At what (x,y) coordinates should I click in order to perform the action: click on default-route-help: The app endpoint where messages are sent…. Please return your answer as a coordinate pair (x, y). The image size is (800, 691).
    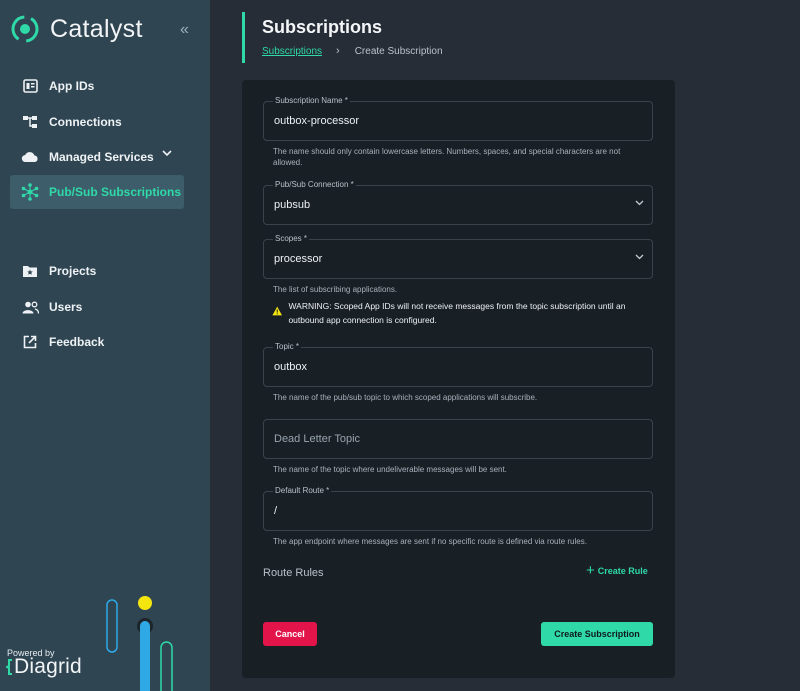
    Looking at the image, I should click on (430, 541).